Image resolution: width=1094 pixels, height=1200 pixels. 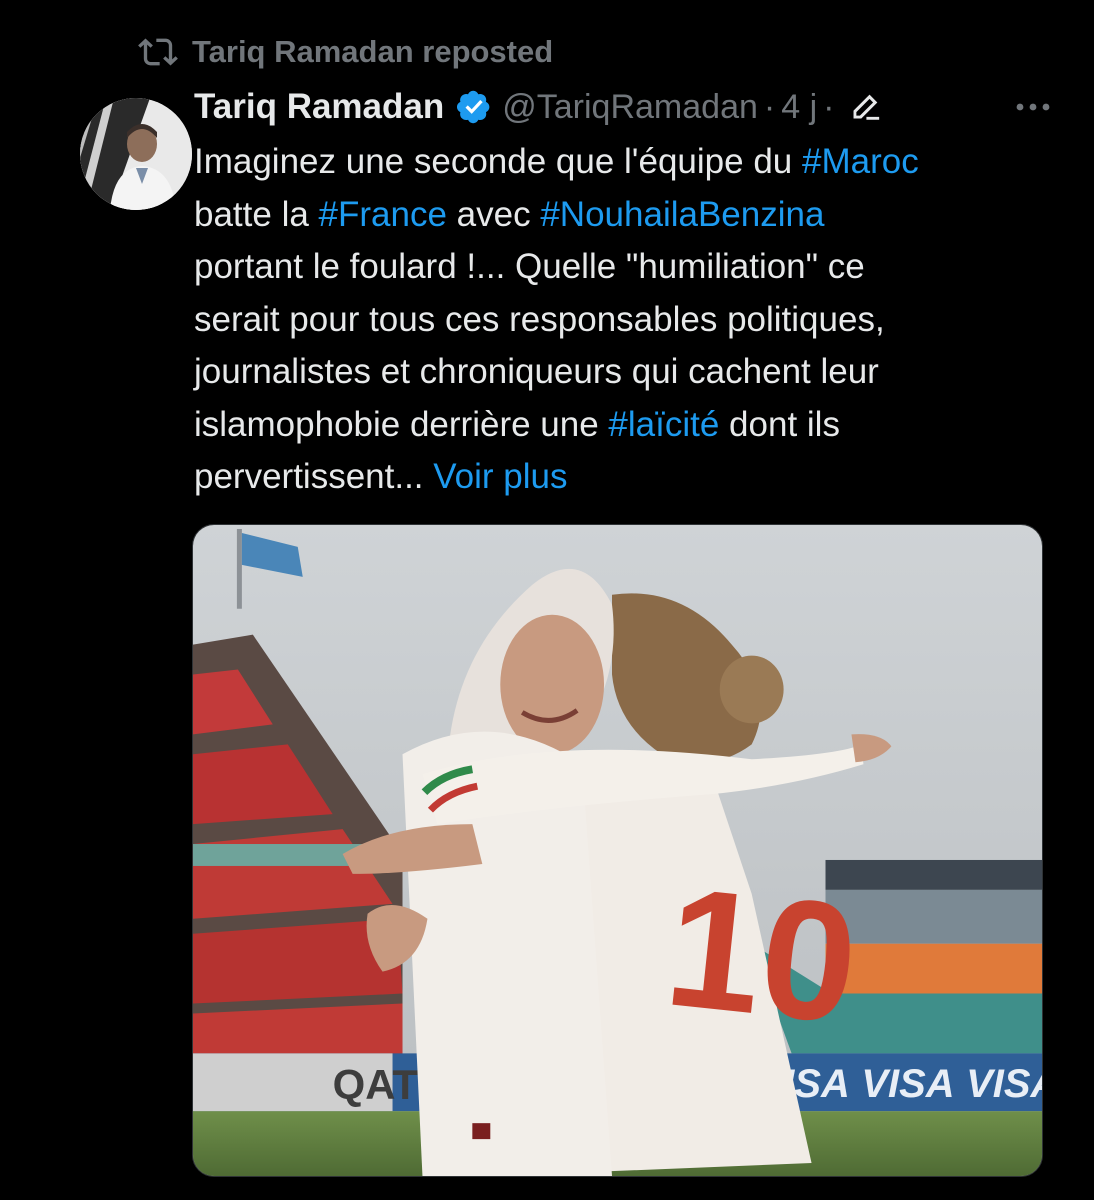 What do you see at coordinates (799, 107) in the screenshot?
I see `post-time: 4 j` at bounding box center [799, 107].